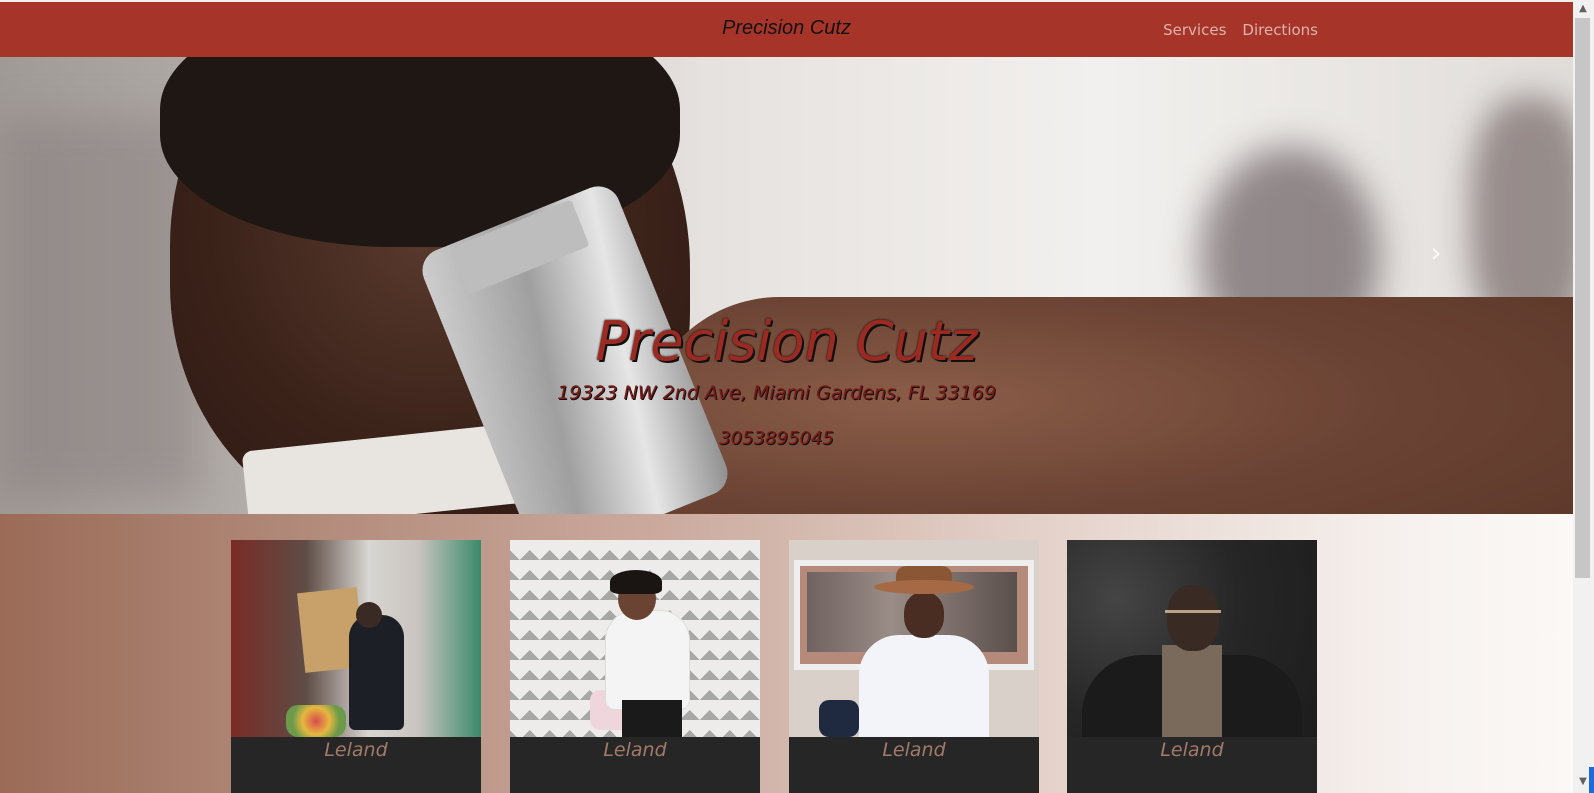 This screenshot has width=1594, height=793. What do you see at coordinates (1280, 30) in the screenshot?
I see `nav-link-directions: Directions` at bounding box center [1280, 30].